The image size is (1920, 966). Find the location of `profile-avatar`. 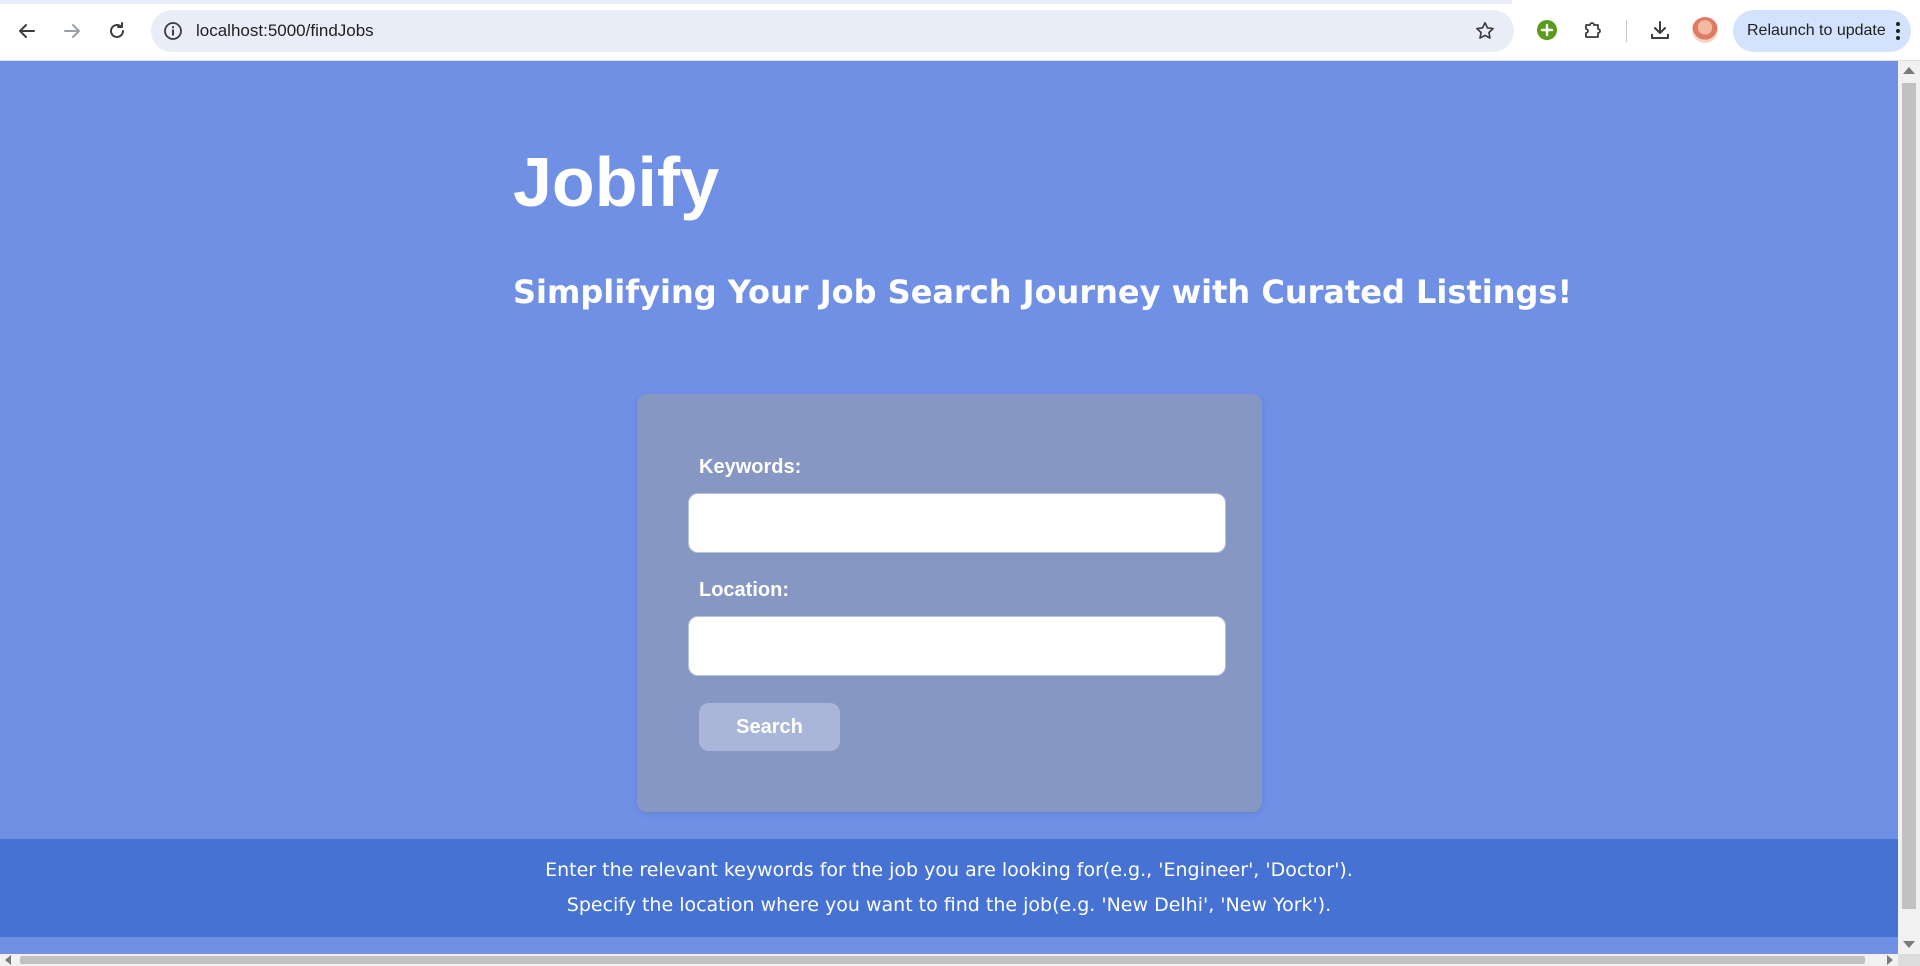

profile-avatar is located at coordinates (1705, 30).